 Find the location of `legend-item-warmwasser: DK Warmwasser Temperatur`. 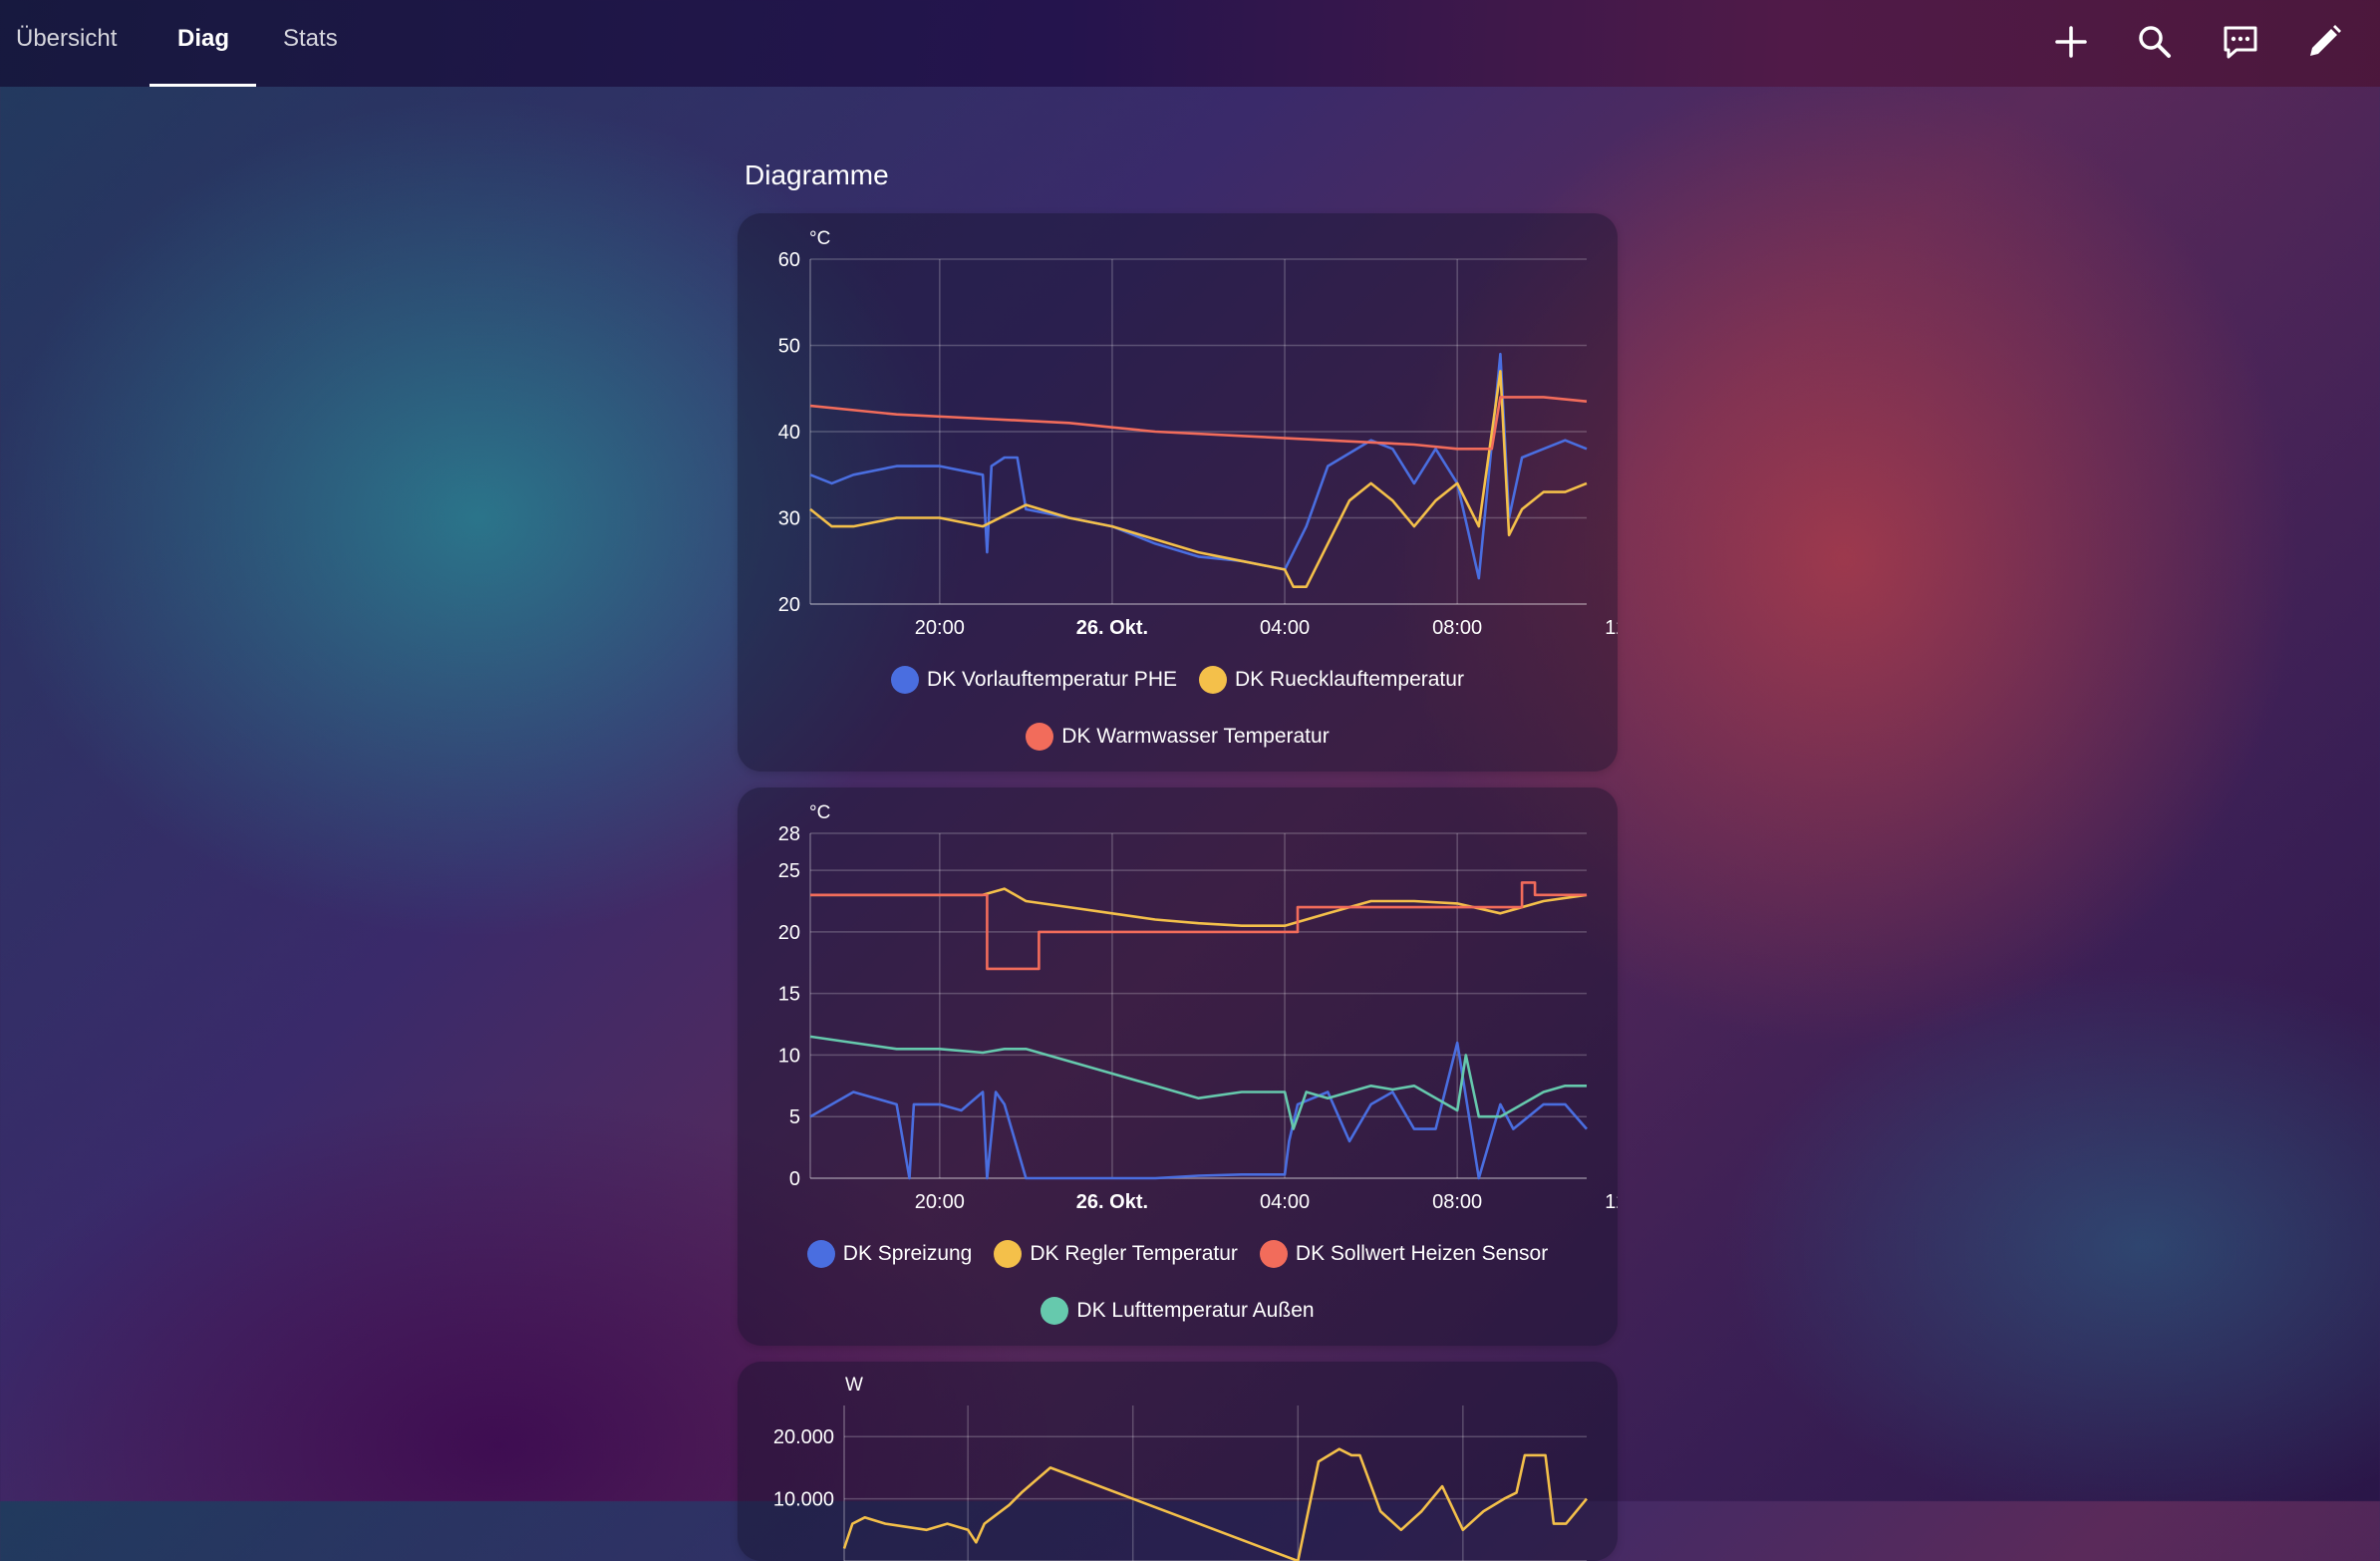

legend-item-warmwasser: DK Warmwasser Temperatur is located at coordinates (1178, 737).